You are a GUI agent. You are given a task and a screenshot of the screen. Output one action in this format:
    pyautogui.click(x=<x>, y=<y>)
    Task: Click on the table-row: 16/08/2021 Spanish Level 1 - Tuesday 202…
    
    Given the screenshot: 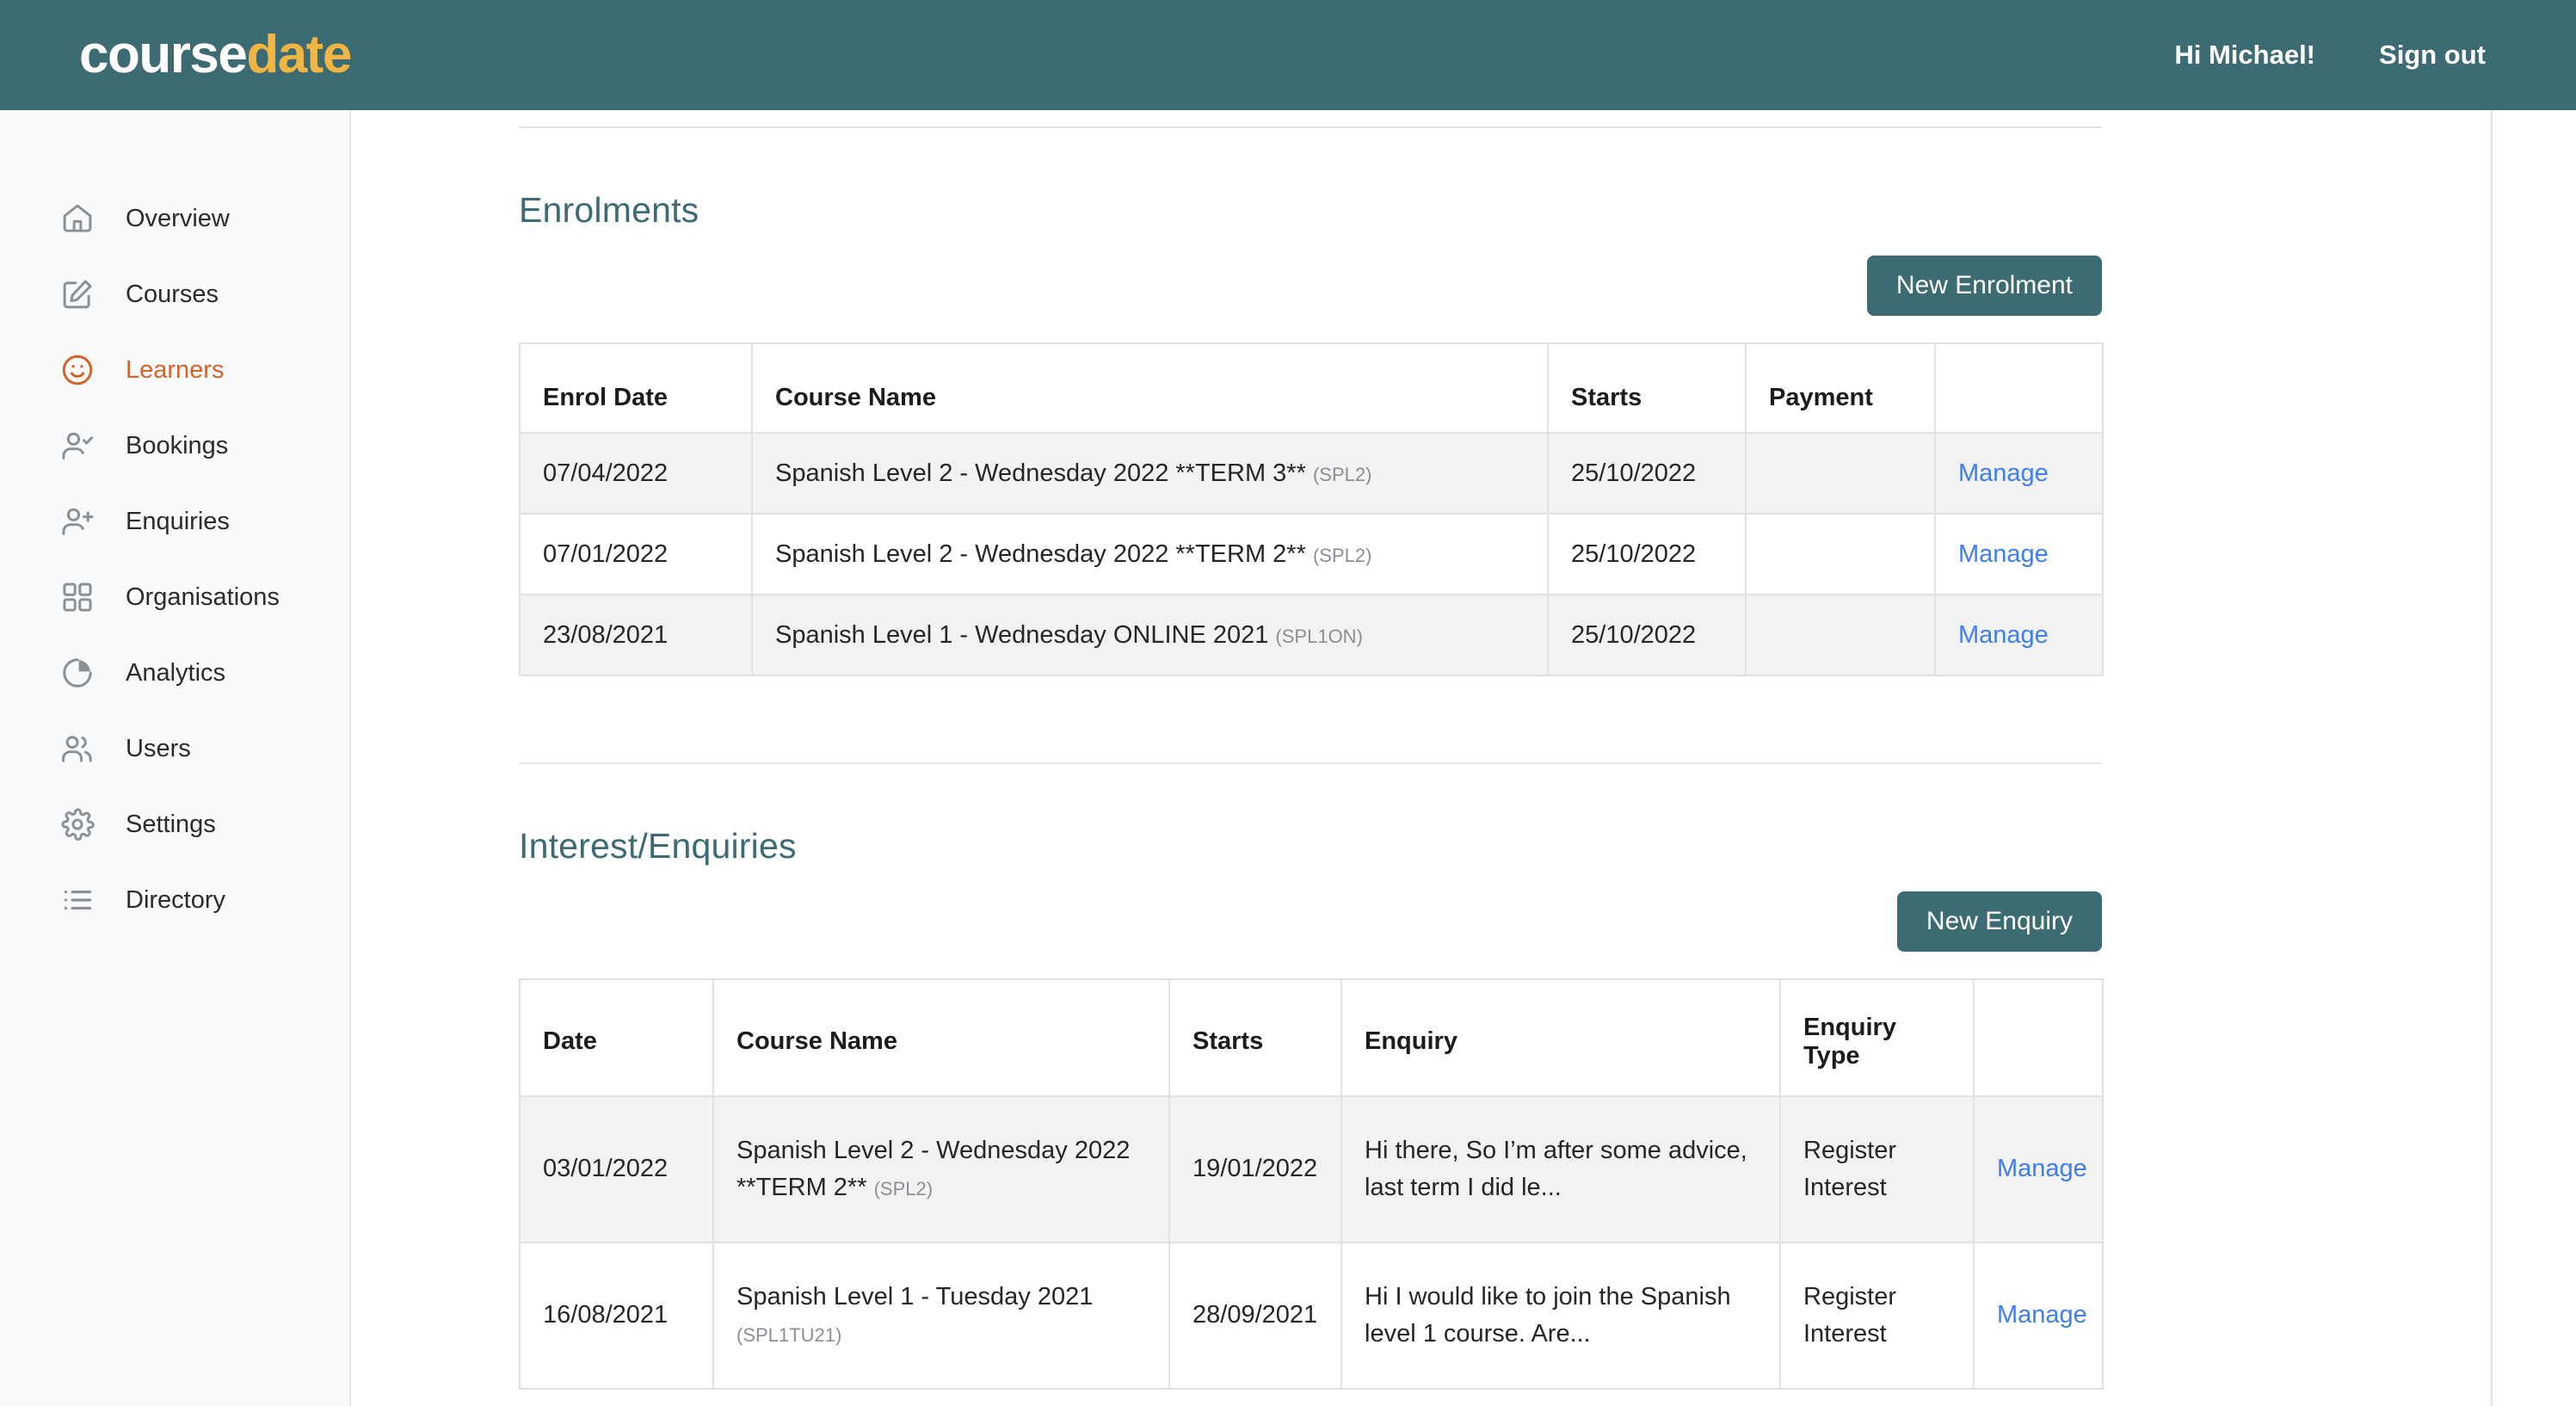 What is the action you would take?
    pyautogui.click(x=1312, y=1316)
    